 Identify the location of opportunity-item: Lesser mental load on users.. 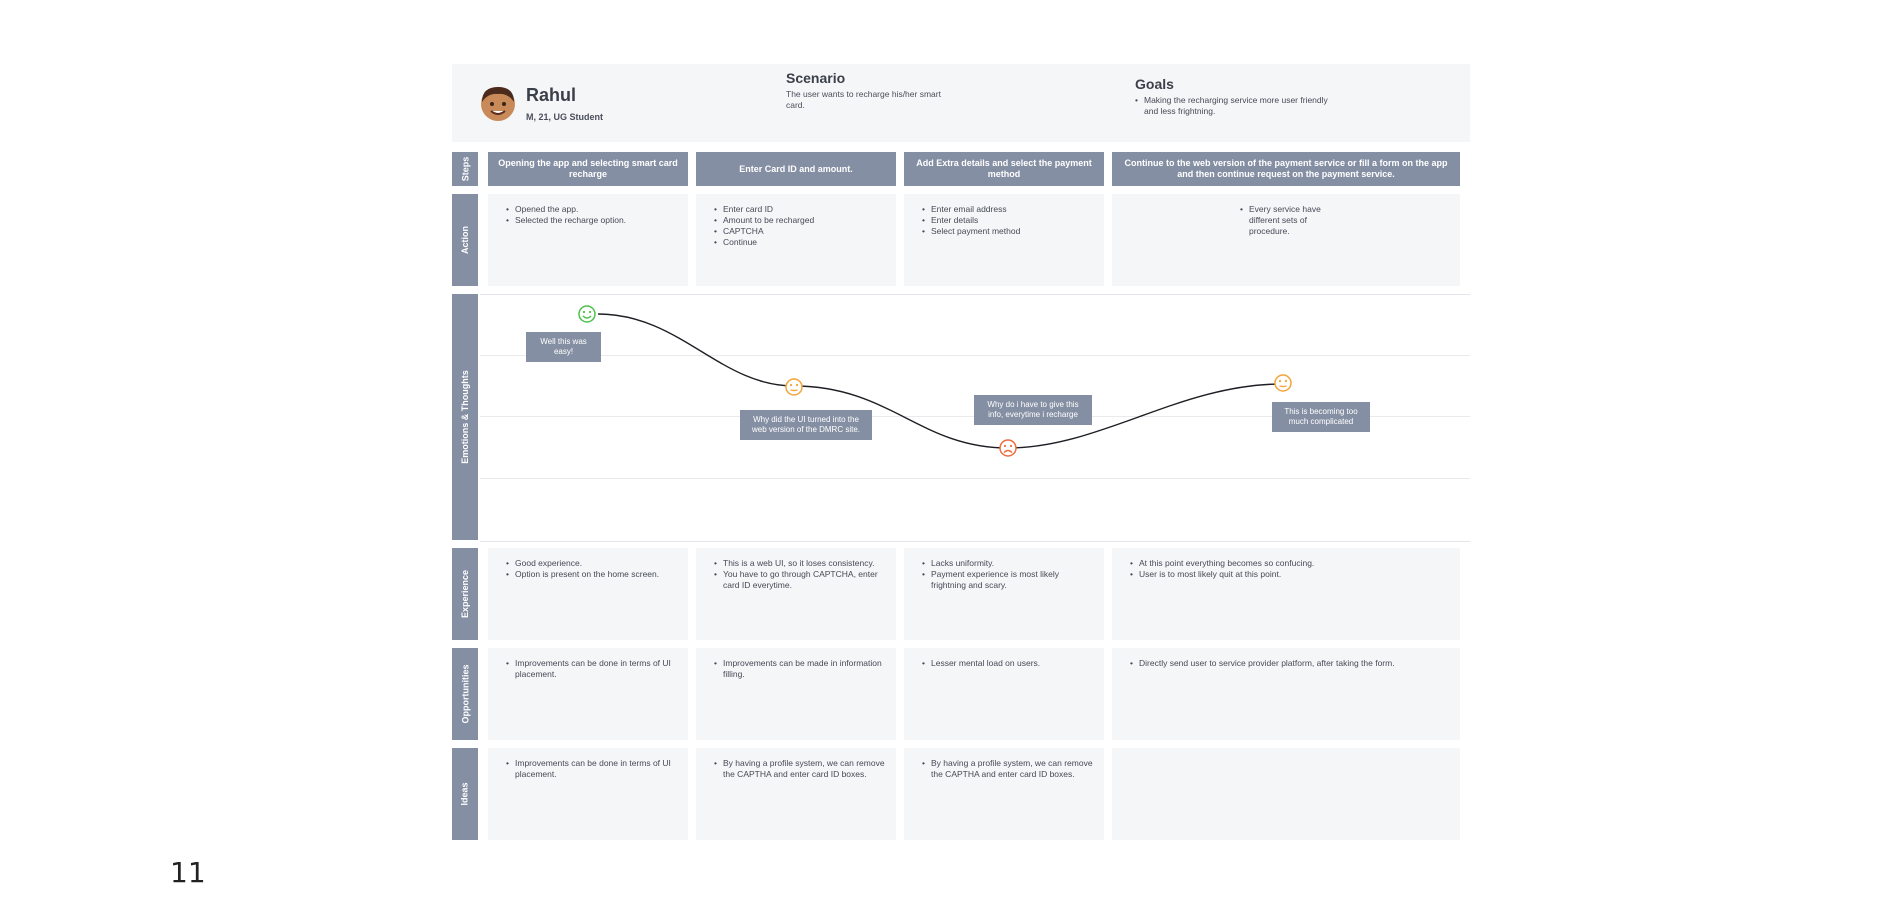
(1008, 663).